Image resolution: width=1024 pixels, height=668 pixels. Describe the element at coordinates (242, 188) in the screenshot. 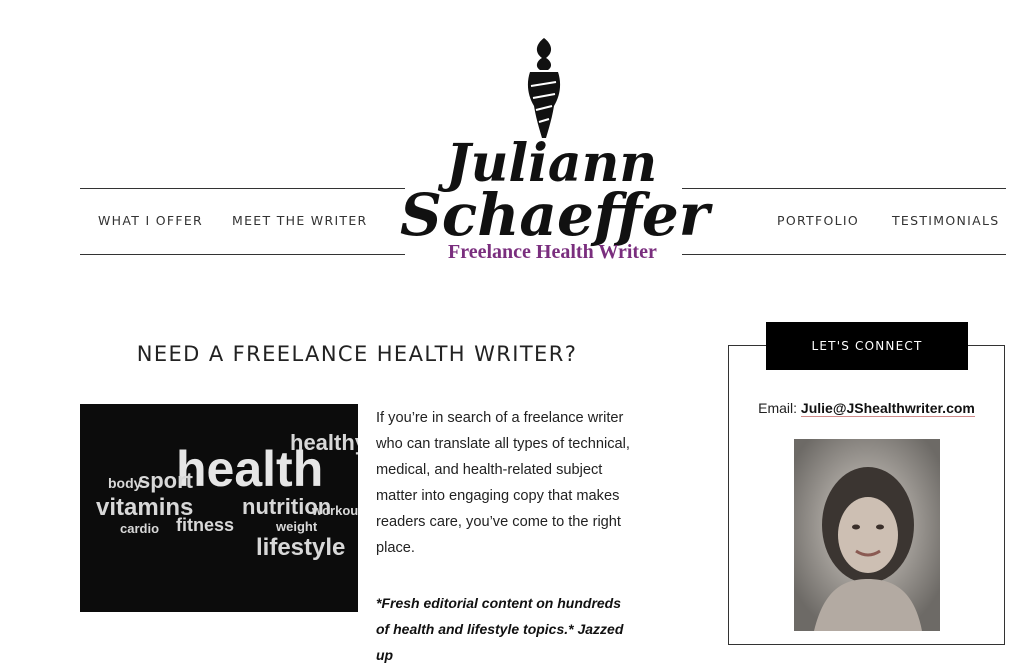

I see `nav-divider-top-left` at that location.